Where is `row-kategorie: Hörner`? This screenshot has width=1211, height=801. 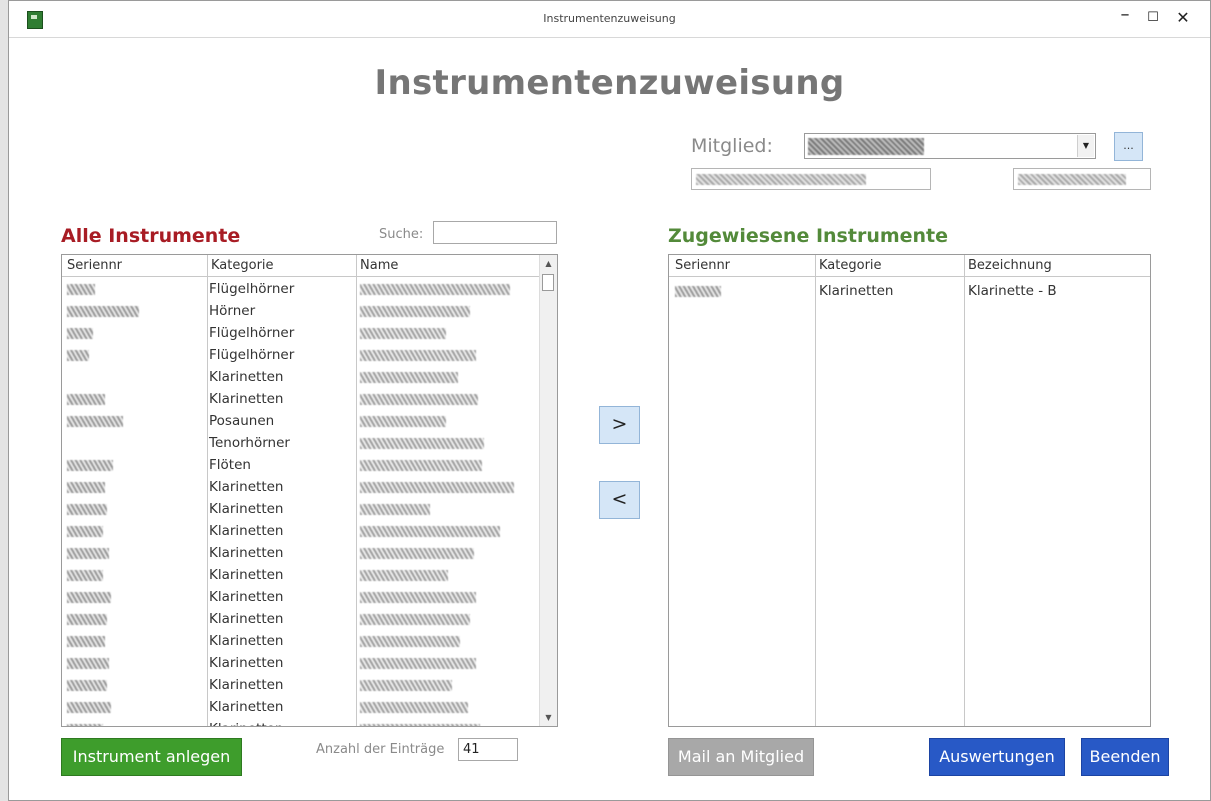 row-kategorie: Hörner is located at coordinates (232, 311).